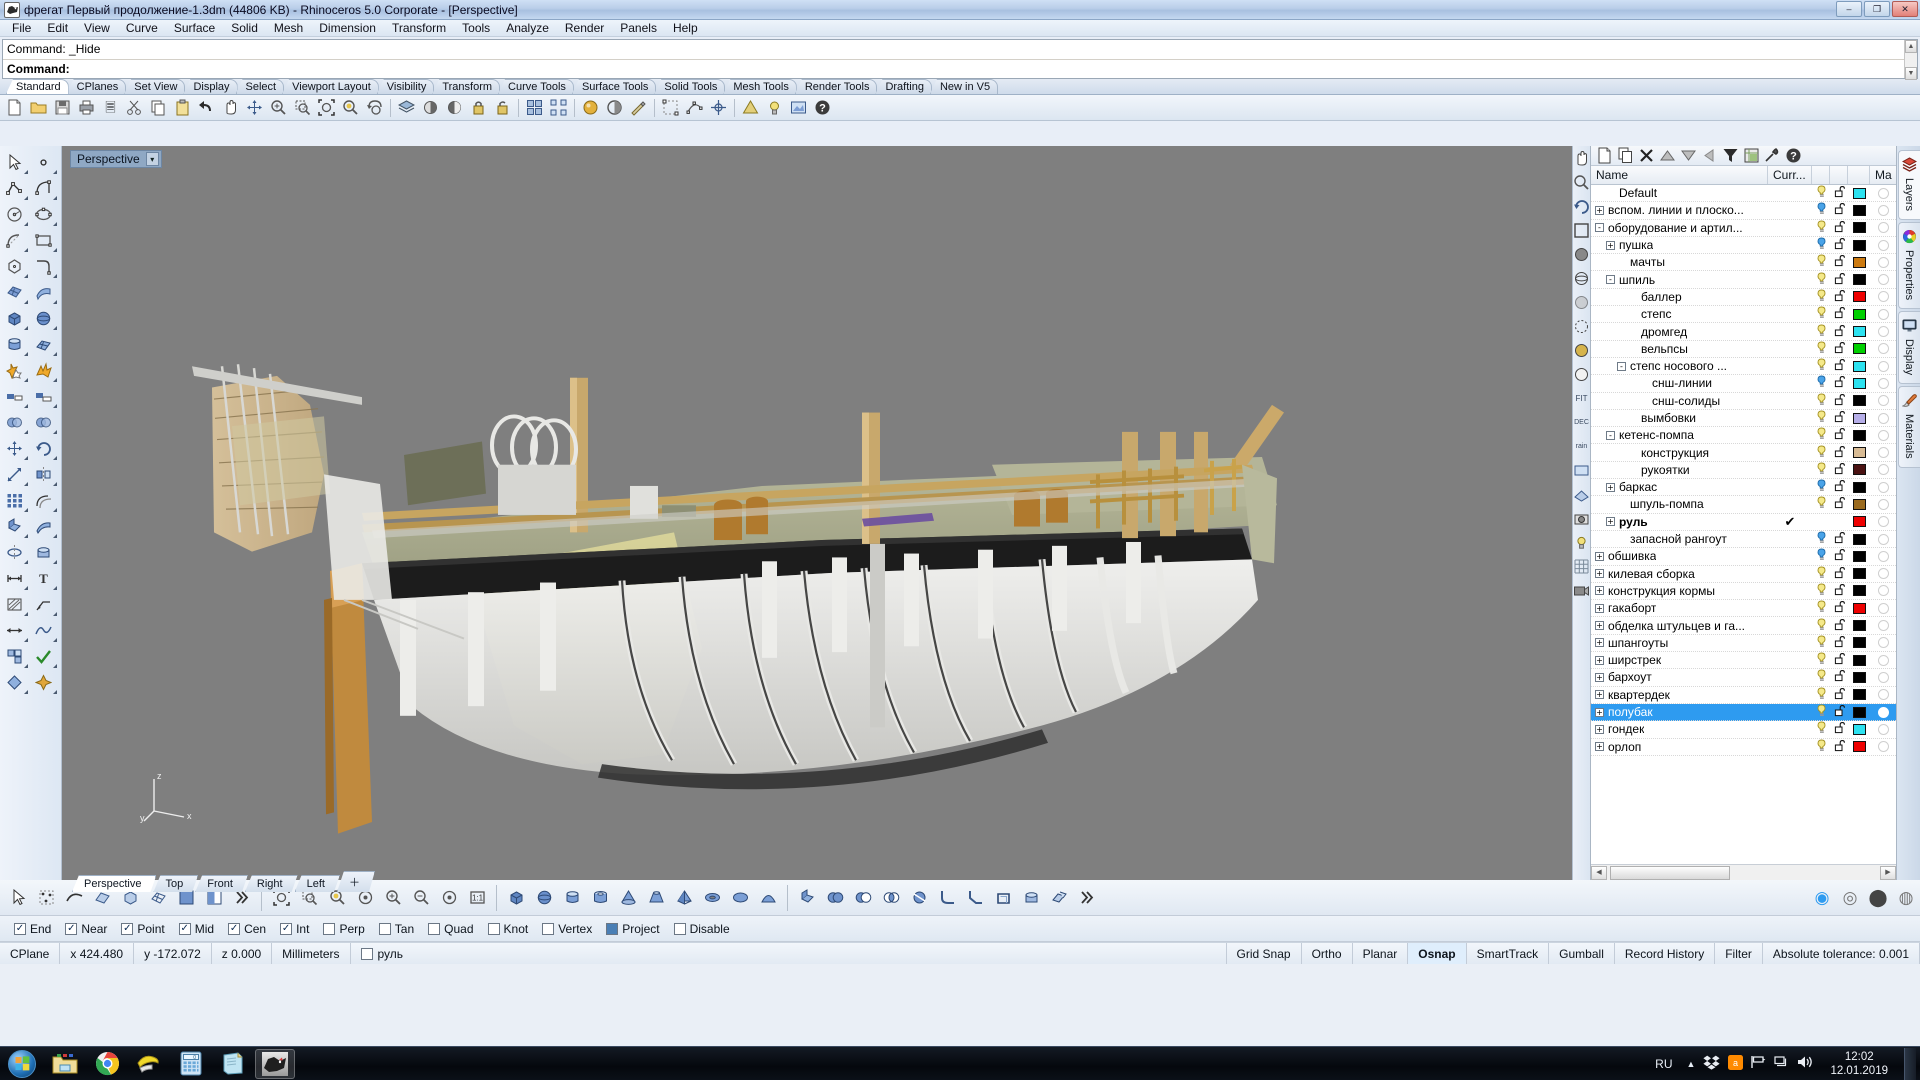 This screenshot has height=1080, width=1920. I want to click on extrude-surface-icon, so click(807, 898).